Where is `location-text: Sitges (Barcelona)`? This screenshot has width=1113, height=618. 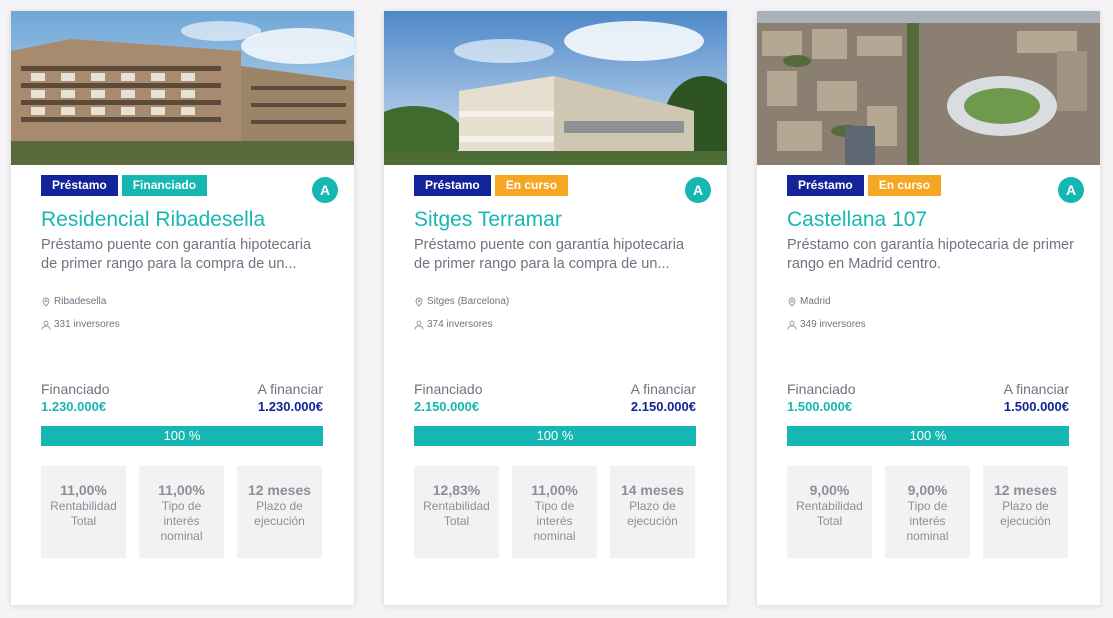 location-text: Sitges (Barcelona) is located at coordinates (468, 301).